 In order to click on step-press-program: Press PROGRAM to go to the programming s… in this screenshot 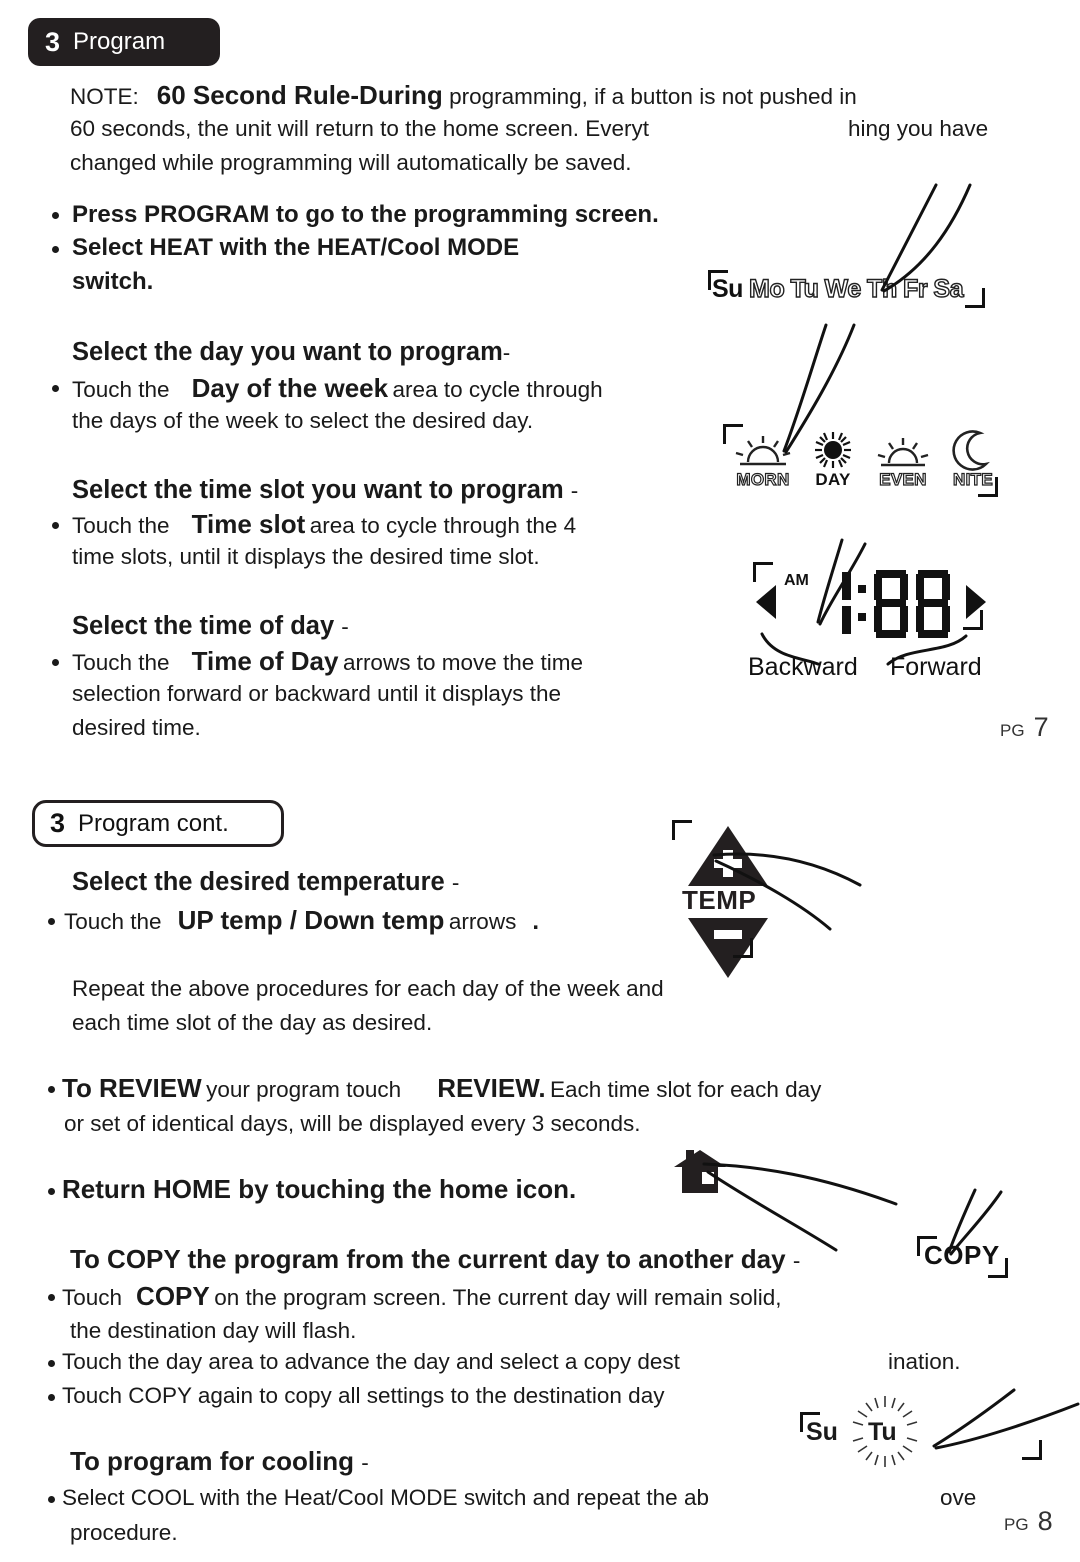, I will do `click(365, 214)`.